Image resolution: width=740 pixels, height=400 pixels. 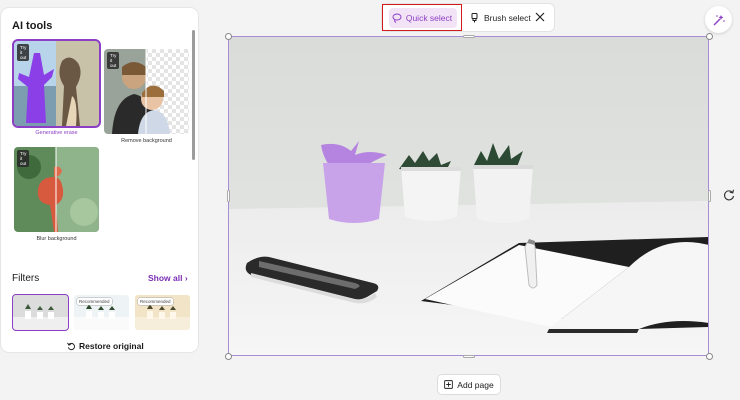 I want to click on brush-select-label: Brush select, so click(x=507, y=17).